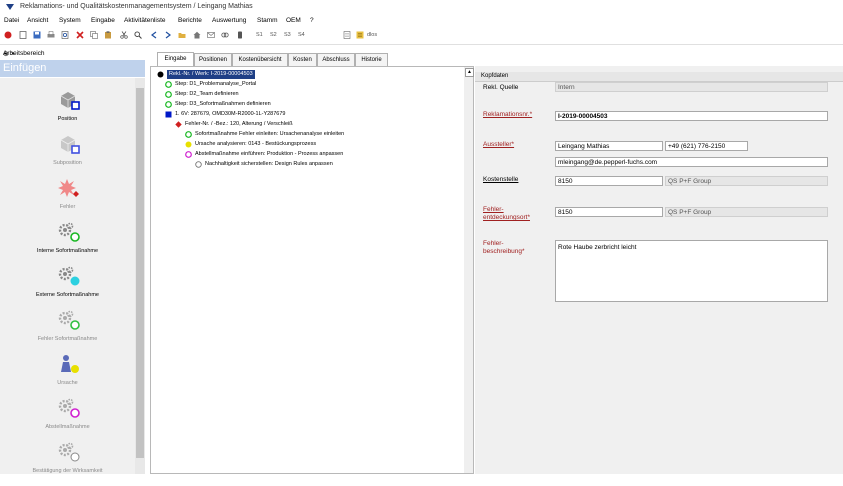  What do you see at coordinates (103, 20) in the screenshot?
I see `menu-eingabe: Eingabe` at bounding box center [103, 20].